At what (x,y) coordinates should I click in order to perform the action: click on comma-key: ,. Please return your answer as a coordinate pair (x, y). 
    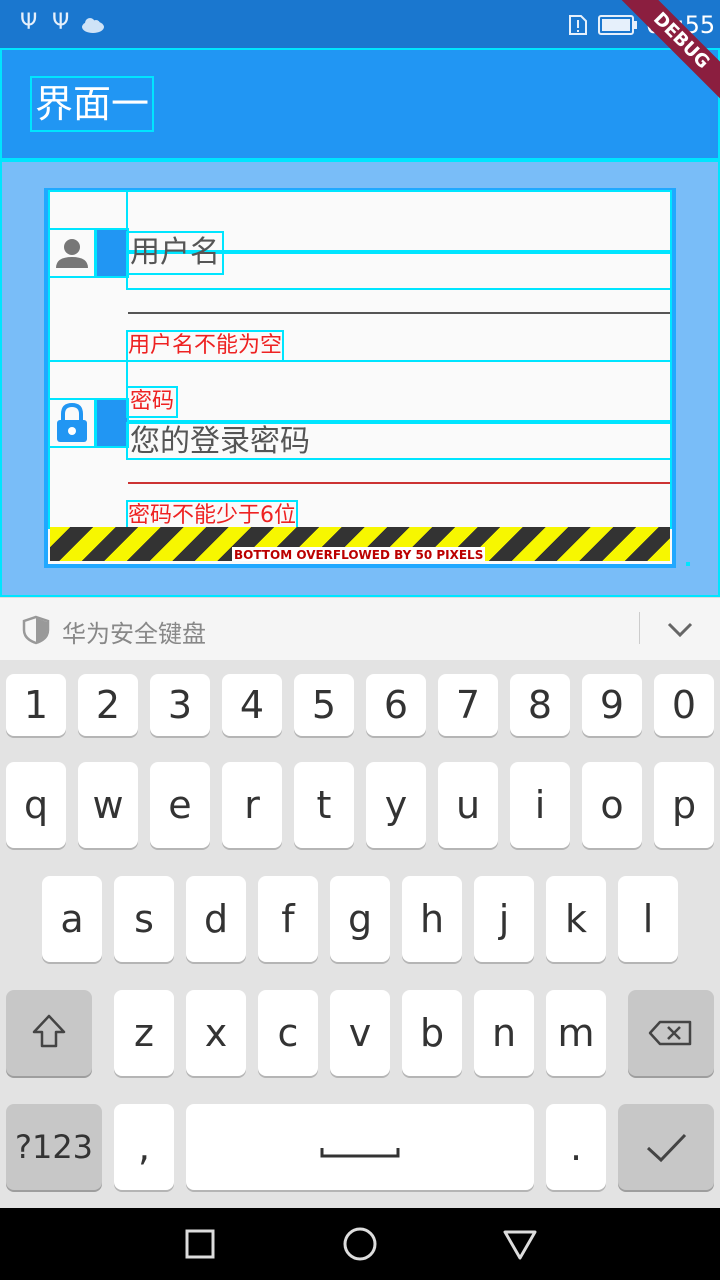
    Looking at the image, I should click on (144, 1147).